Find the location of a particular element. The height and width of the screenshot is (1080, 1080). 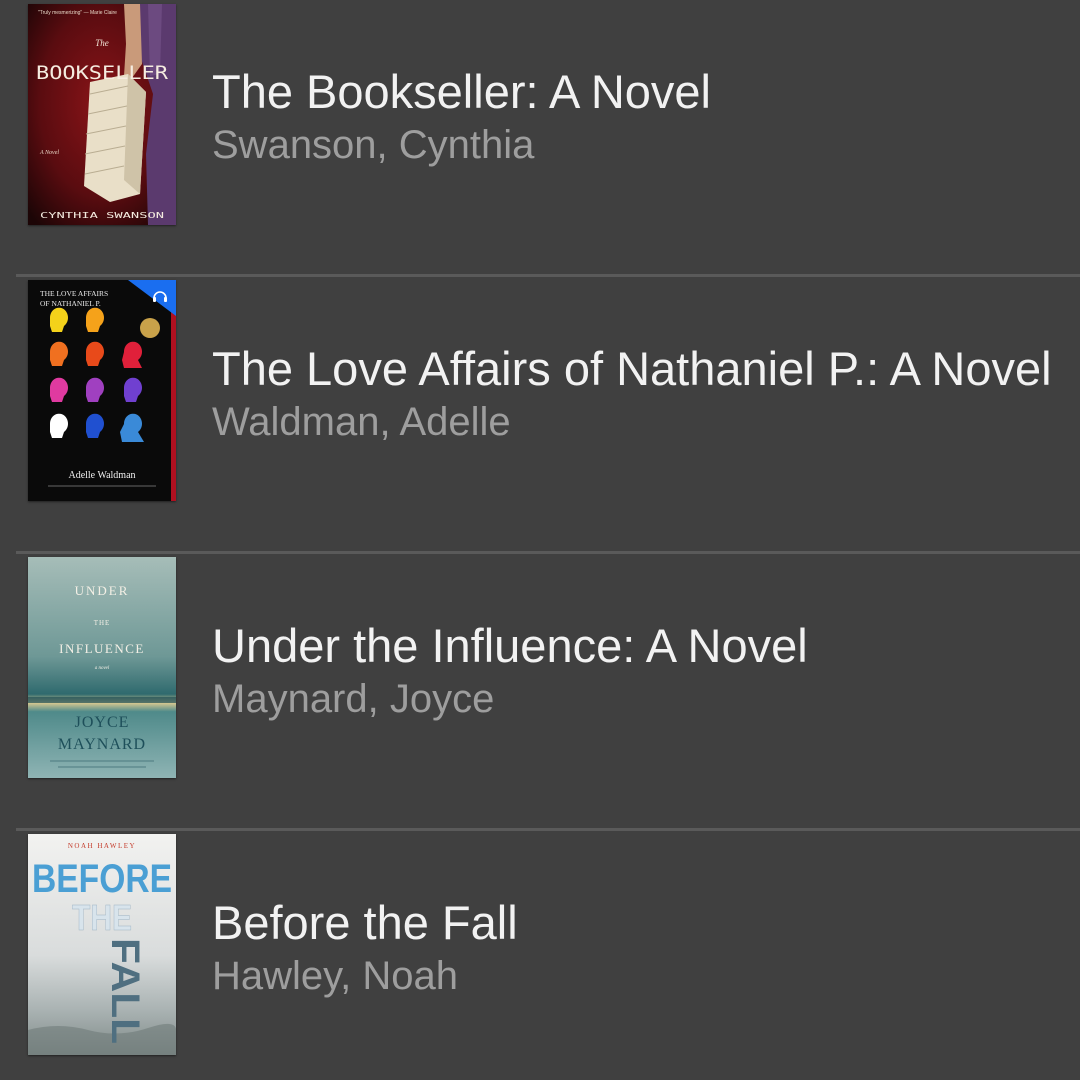

book-info: The Bookseller: A Novel Swanson, Cynthia is located at coordinates (461, 117).